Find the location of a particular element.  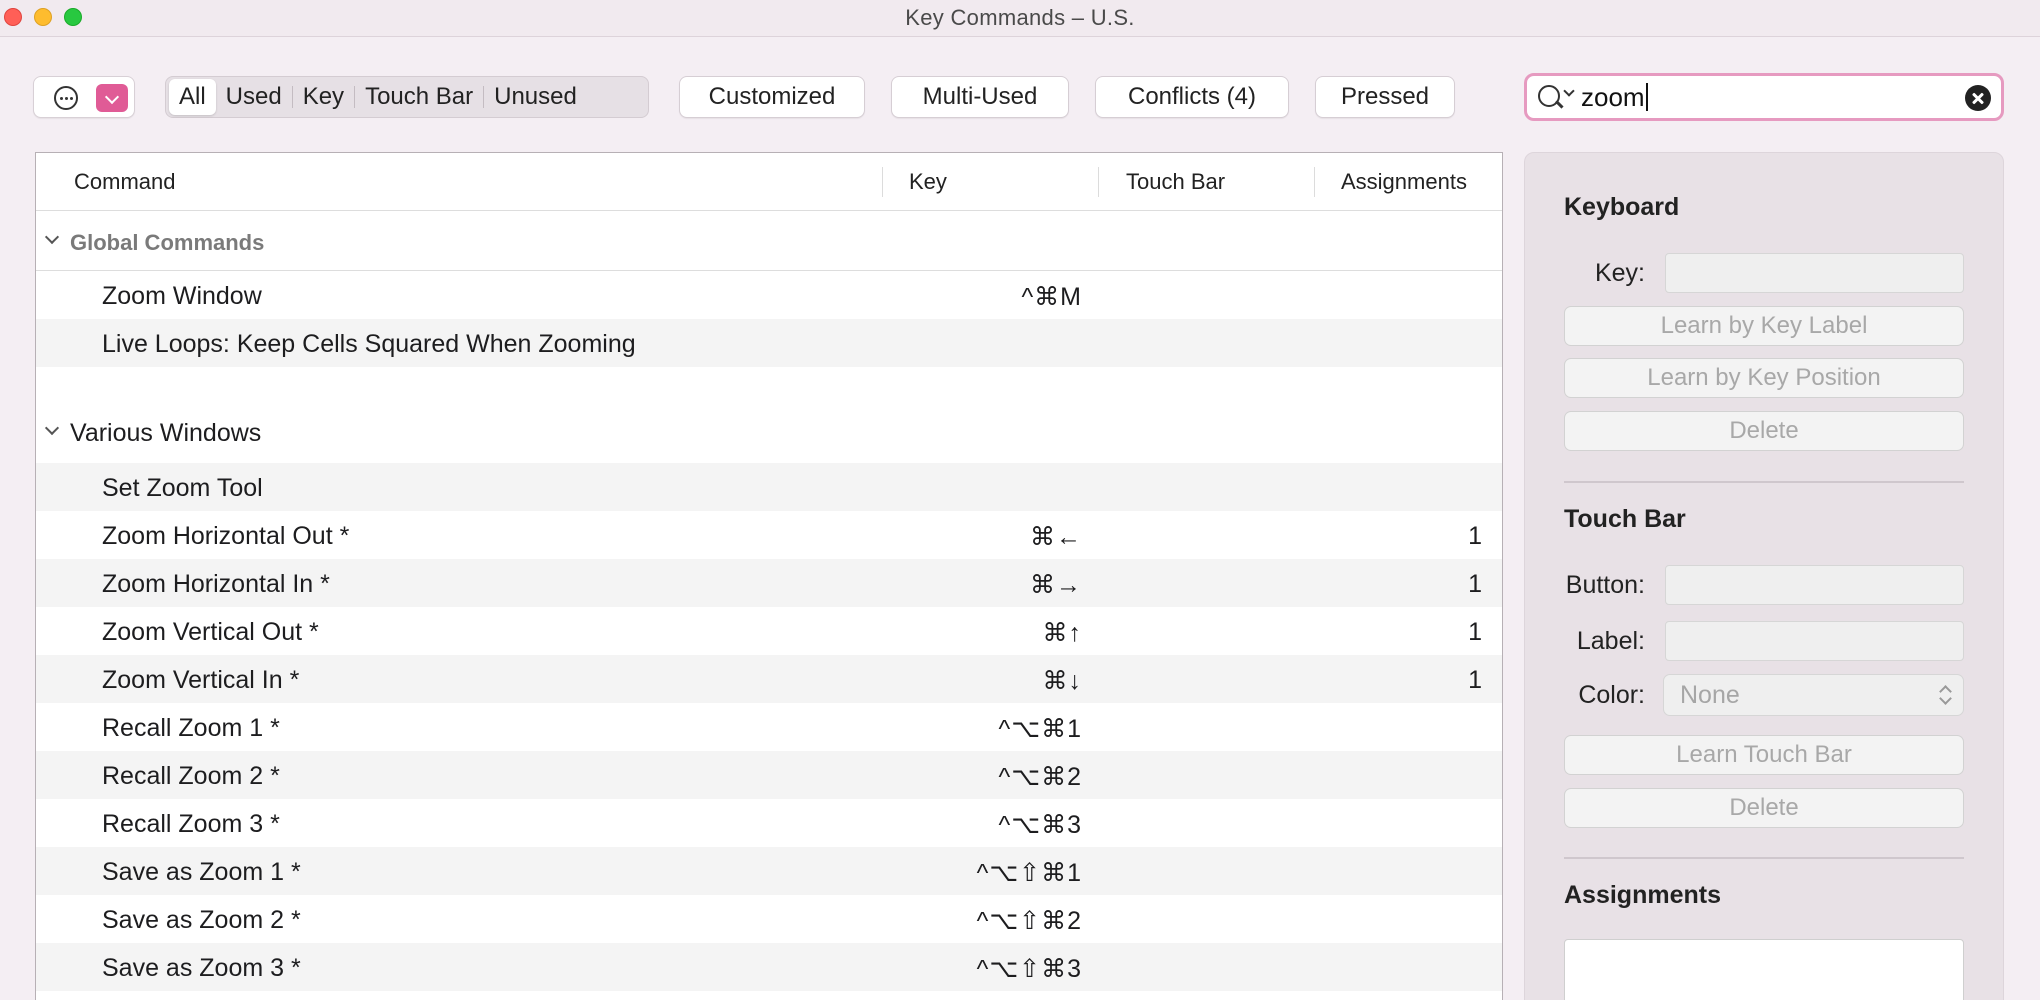

table-row: Zoom Vertical In * ⌘↓ 1 is located at coordinates (769, 679).